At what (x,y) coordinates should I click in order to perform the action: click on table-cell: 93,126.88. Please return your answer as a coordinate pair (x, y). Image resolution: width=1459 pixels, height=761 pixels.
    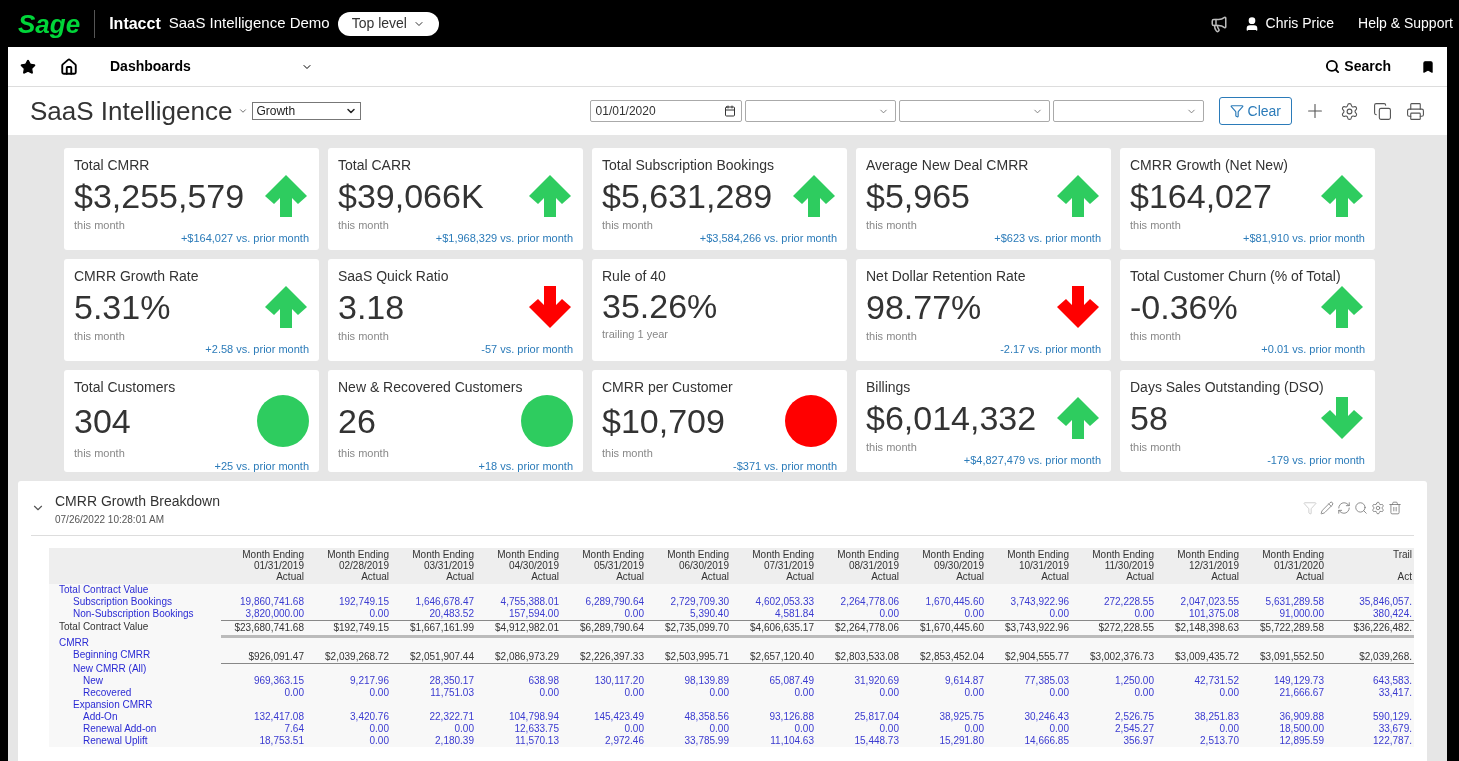
    Looking at the image, I should click on (791, 716).